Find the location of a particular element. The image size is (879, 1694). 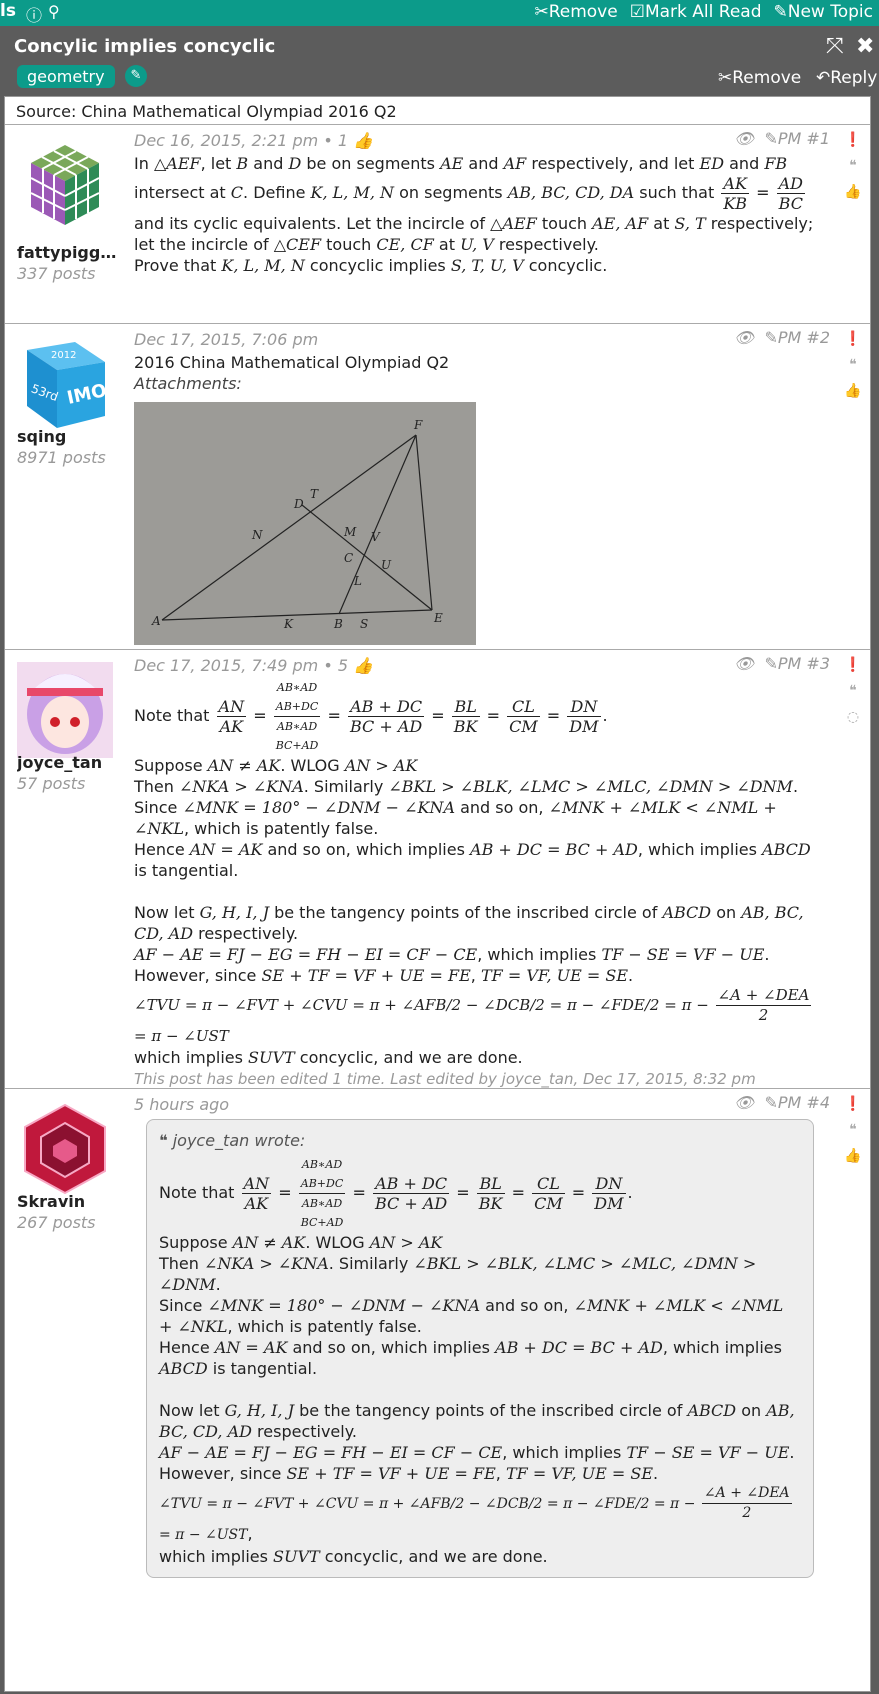

remove-topics-button: ✂Remove is located at coordinates (575, 12).